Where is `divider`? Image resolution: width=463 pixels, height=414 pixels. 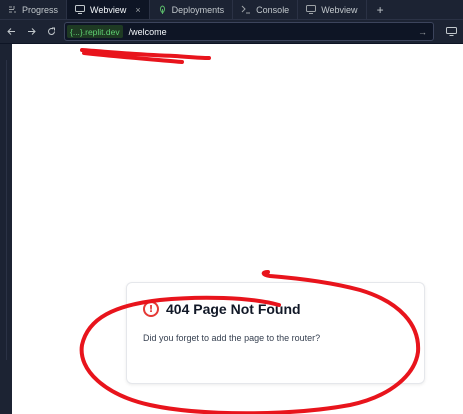
divider is located at coordinates (6, 210).